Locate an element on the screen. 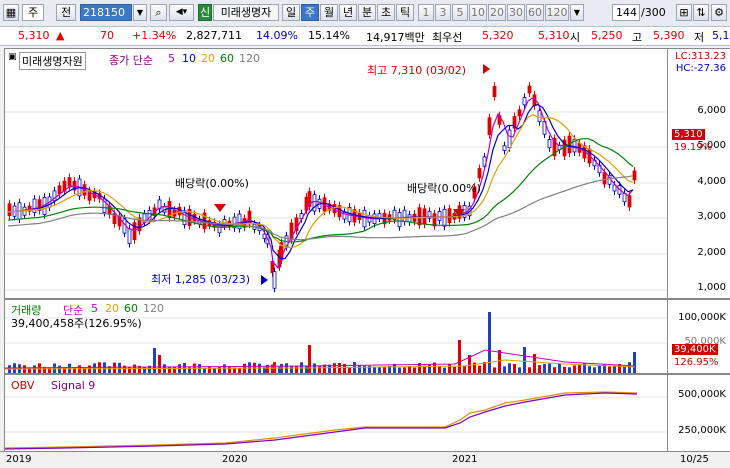 The image size is (730, 468). minute-option-20: 20 is located at coordinates (497, 12).